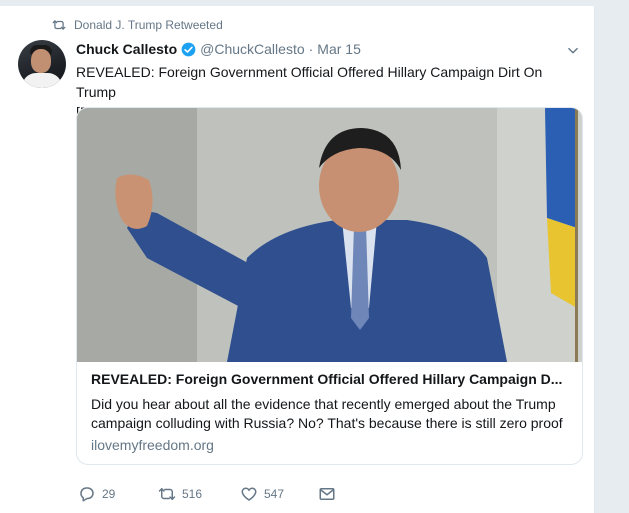  Describe the element at coordinates (274, 494) in the screenshot. I see `like-count: 547` at that location.